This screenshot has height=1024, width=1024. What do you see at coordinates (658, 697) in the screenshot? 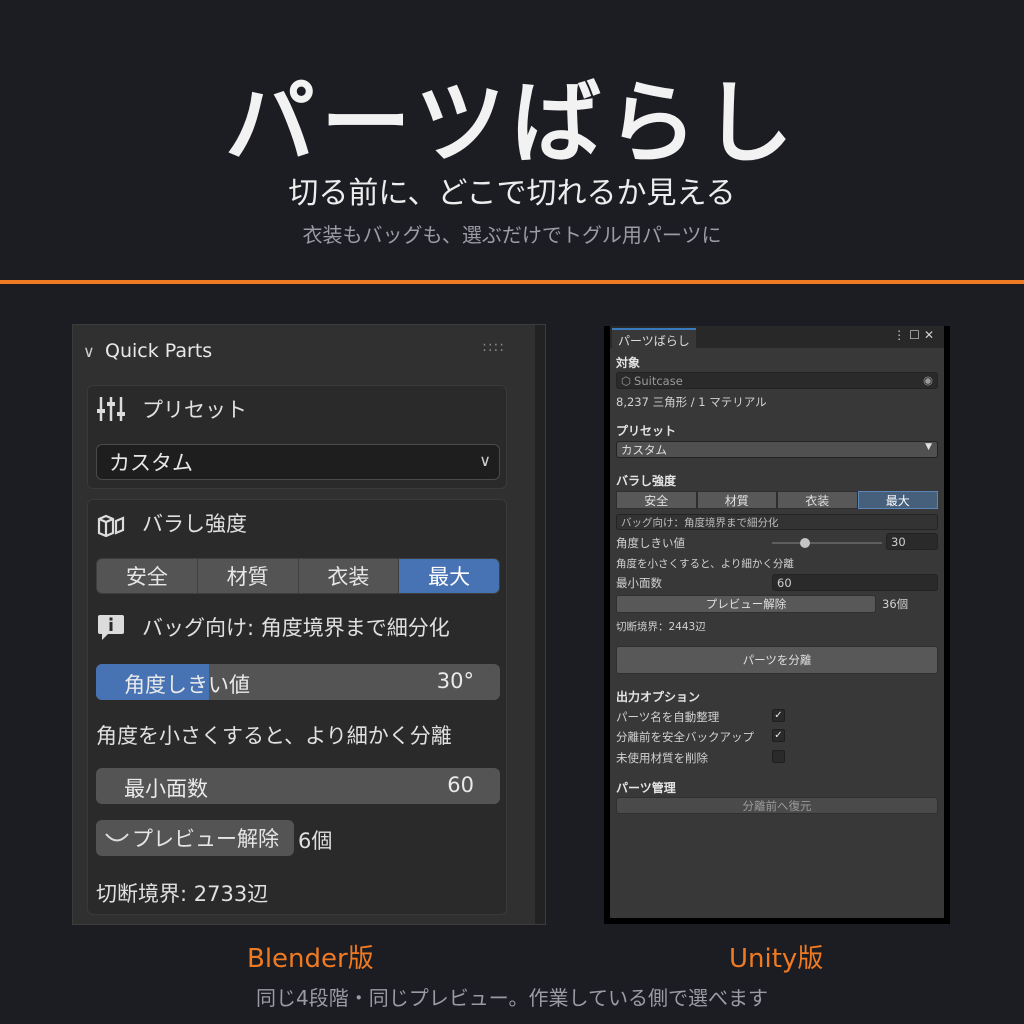
I see `output-header: 出力オプション` at bounding box center [658, 697].